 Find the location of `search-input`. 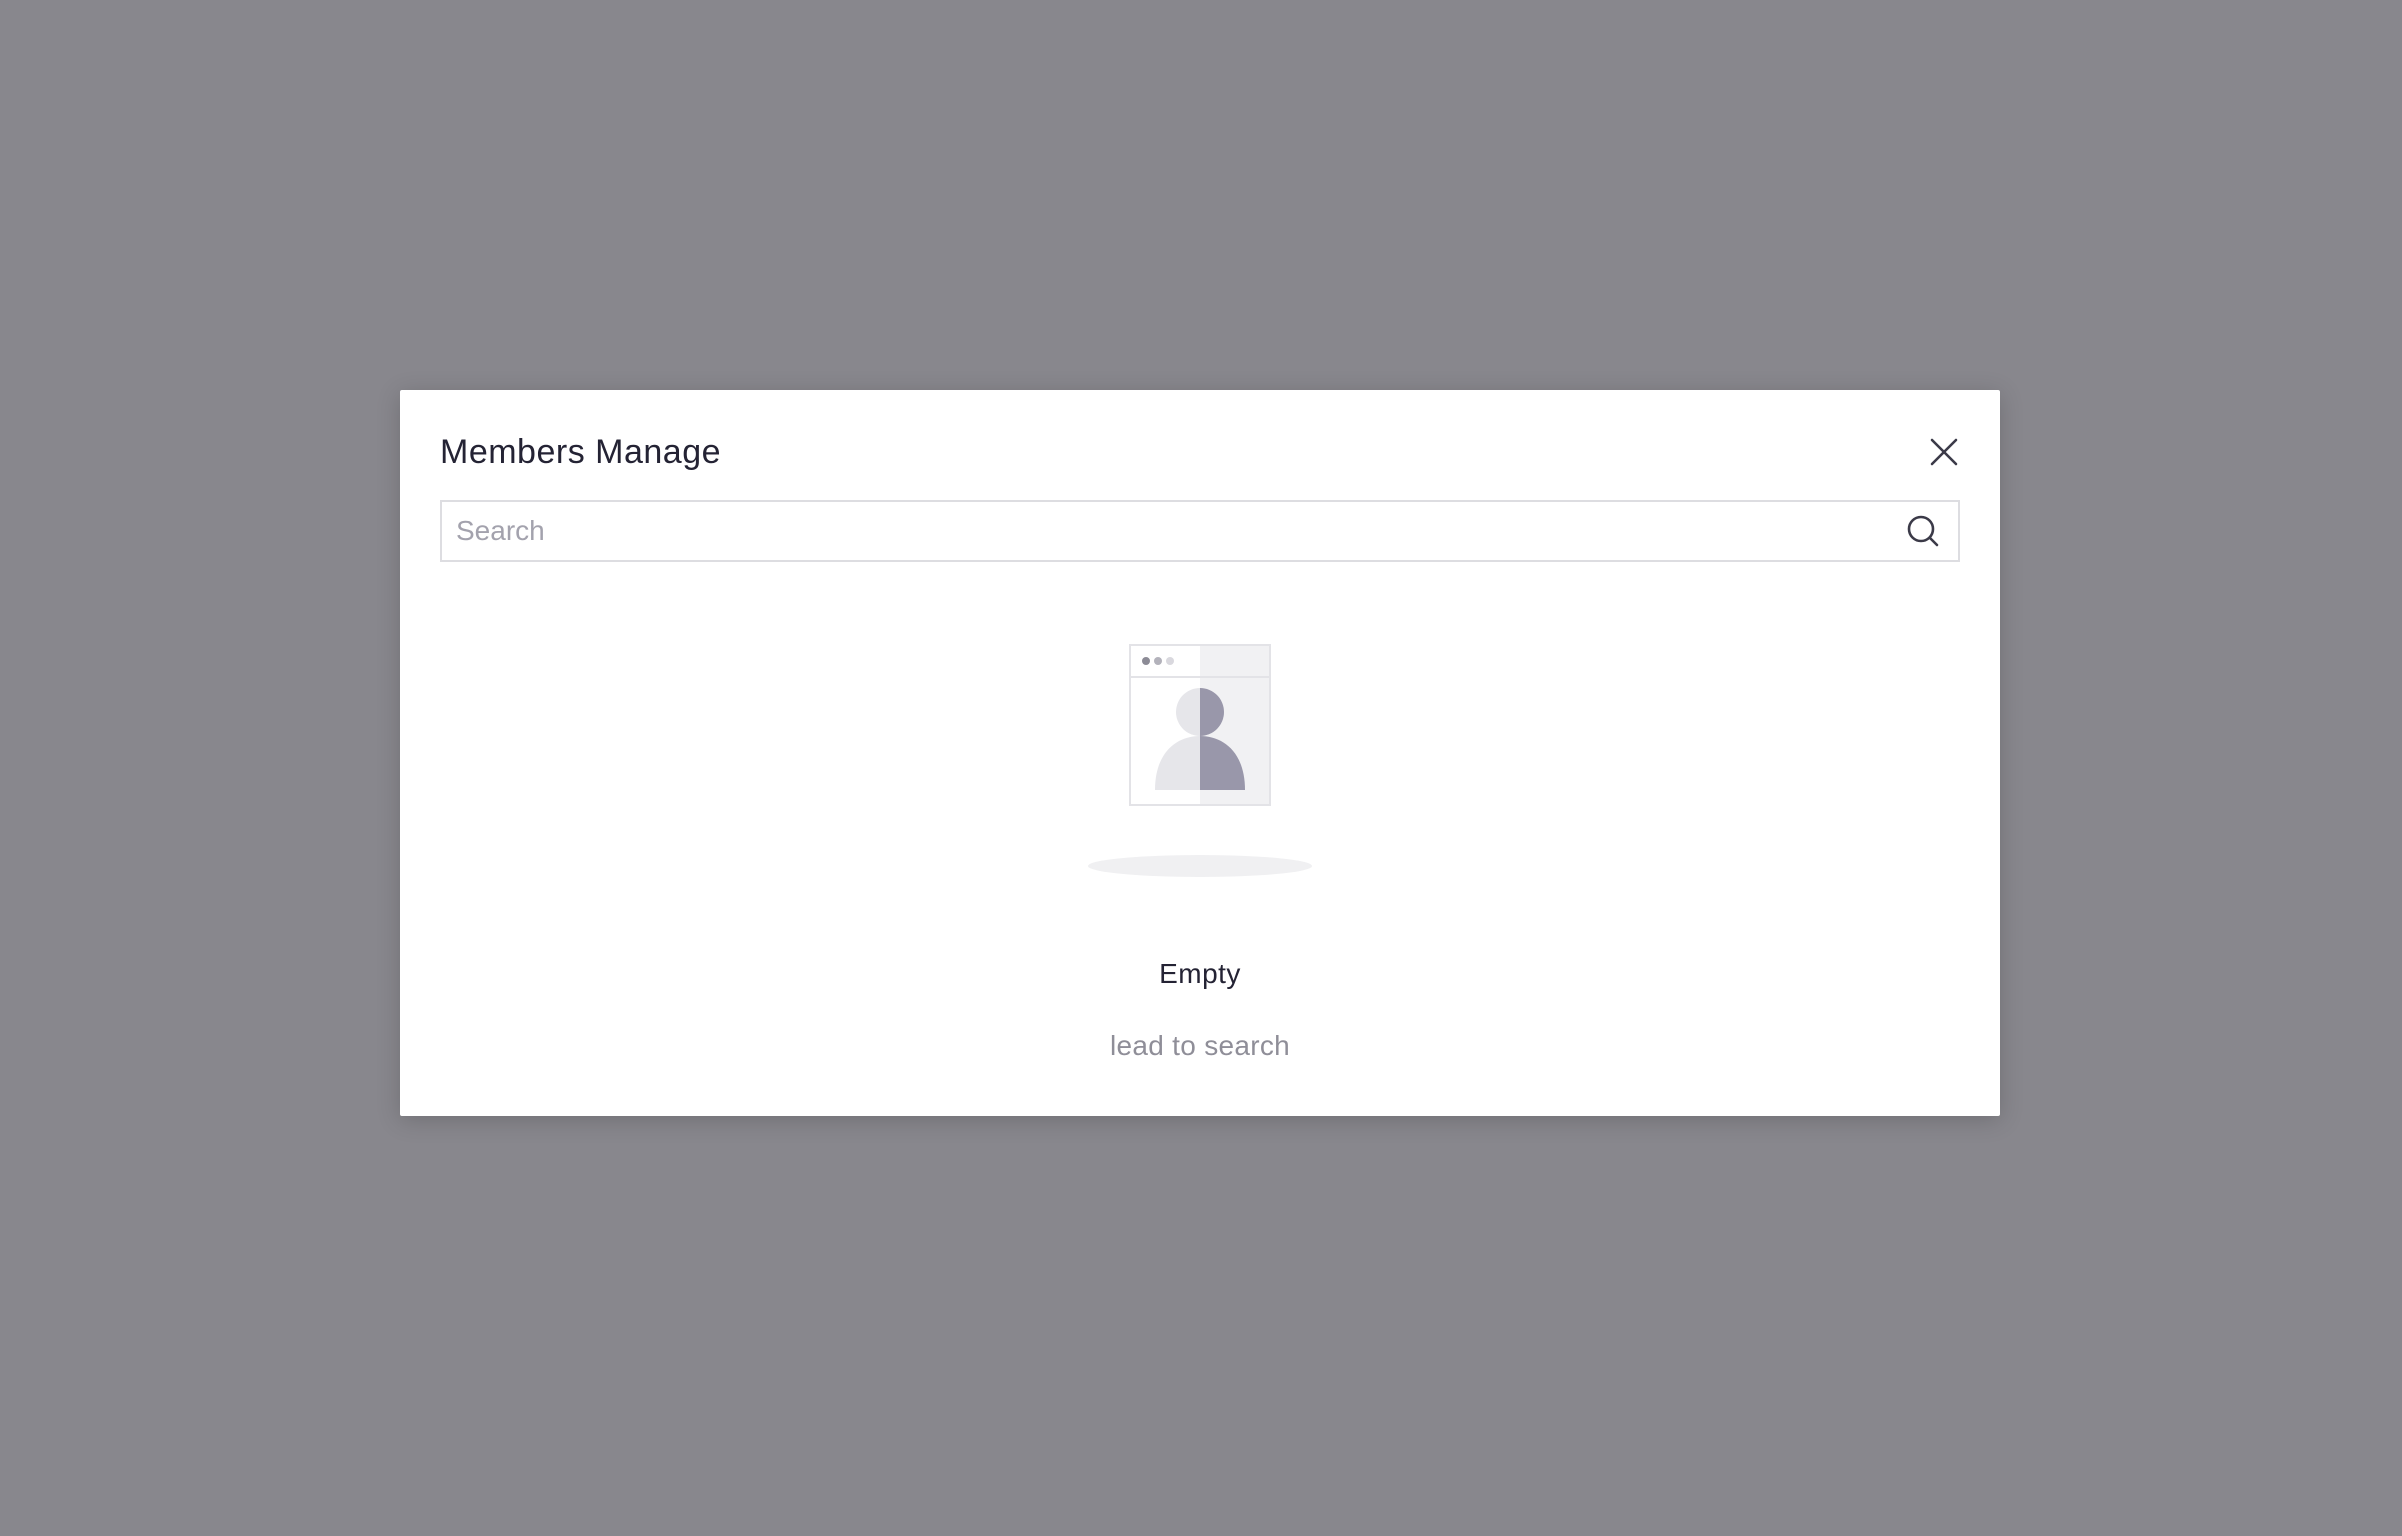

search-input is located at coordinates (1162, 531).